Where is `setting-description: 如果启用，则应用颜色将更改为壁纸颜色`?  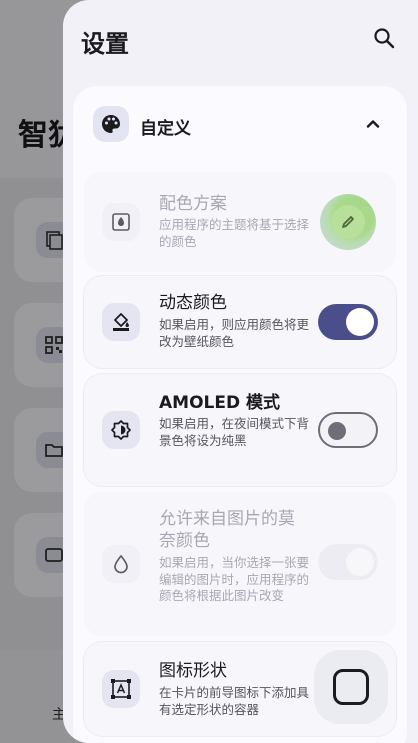 setting-description: 如果启用，则应用颜色将更改为壁纸颜色 is located at coordinates (234, 333).